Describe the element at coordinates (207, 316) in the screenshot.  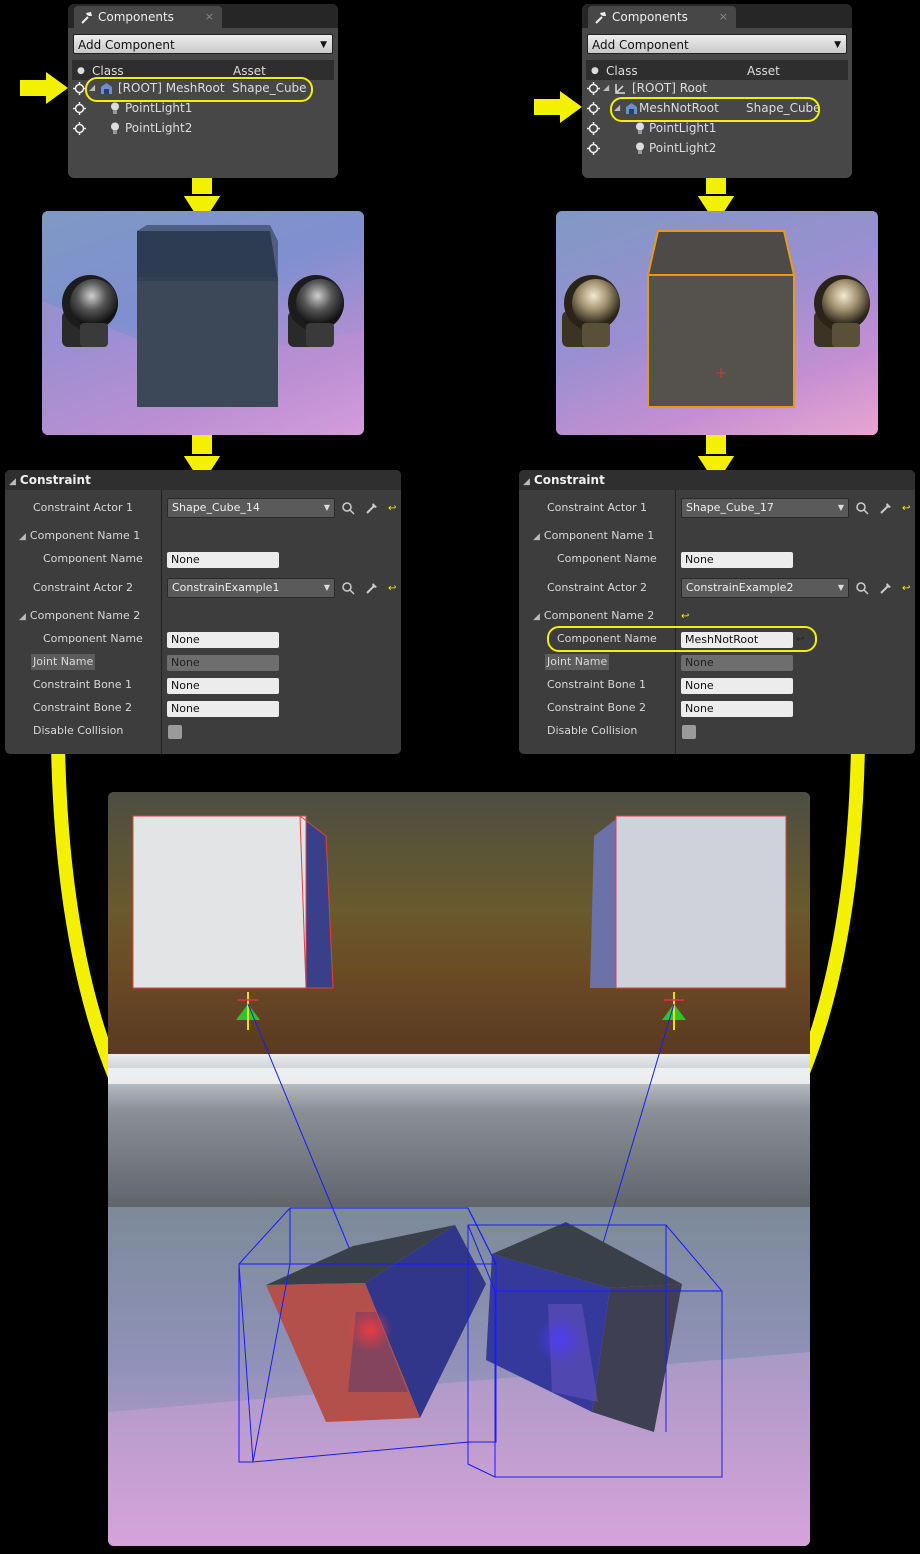
I see `cube-mesh` at that location.